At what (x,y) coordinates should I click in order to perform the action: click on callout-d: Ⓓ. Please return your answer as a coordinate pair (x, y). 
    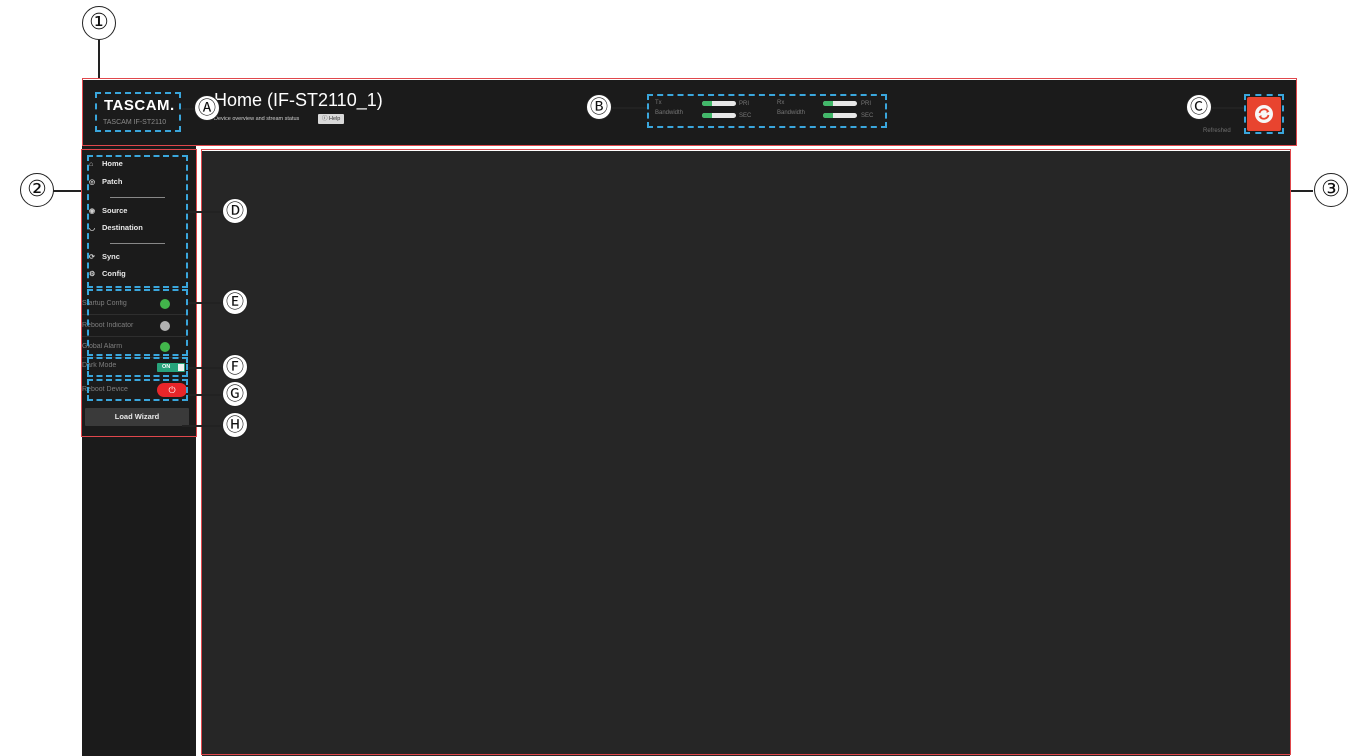
    Looking at the image, I should click on (235, 211).